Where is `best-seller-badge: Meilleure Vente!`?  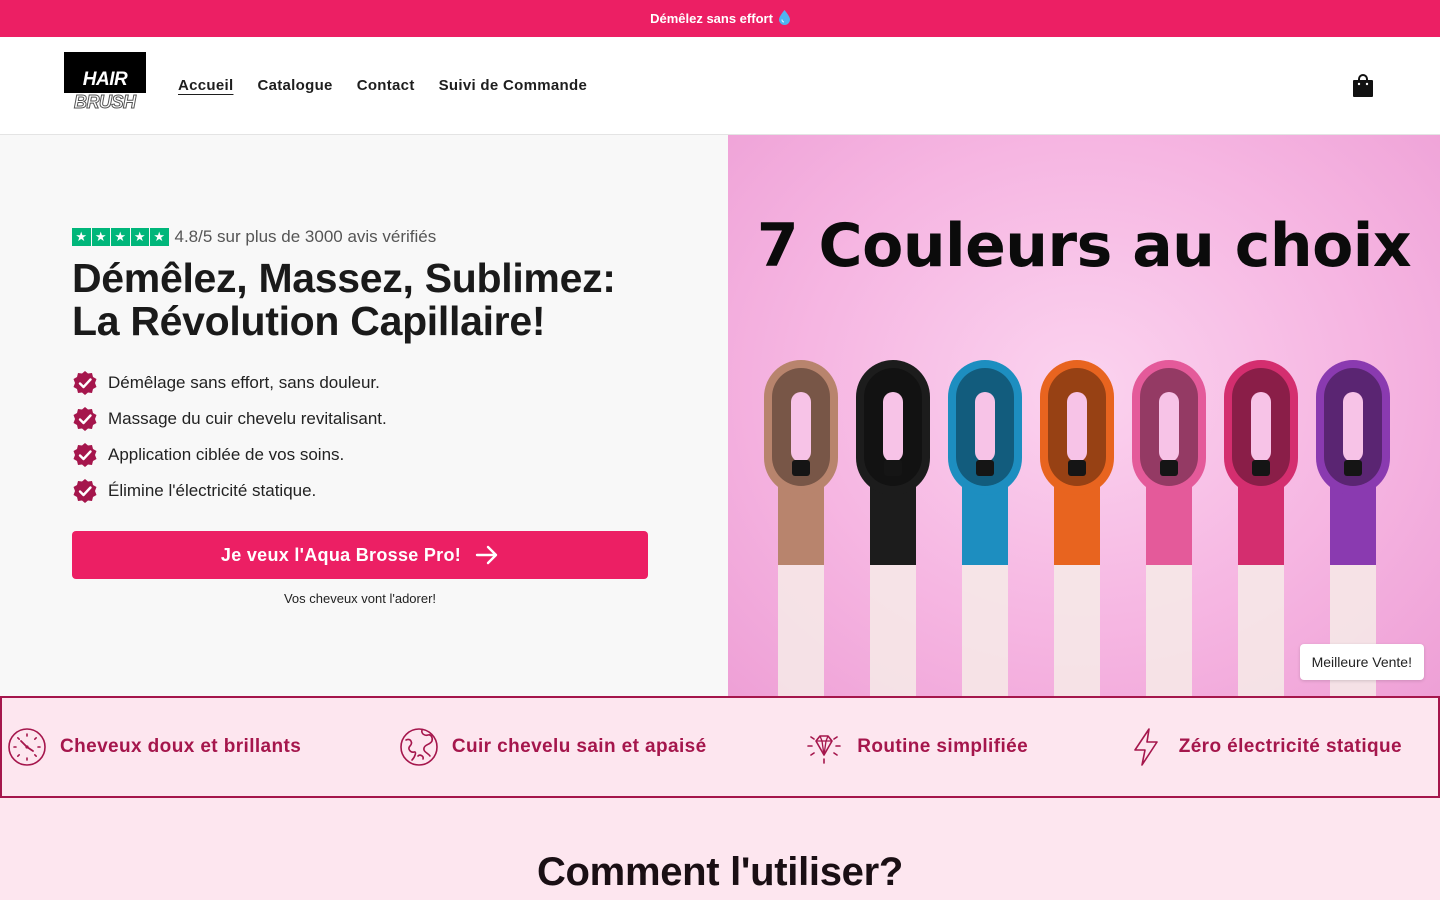
best-seller-badge: Meilleure Vente! is located at coordinates (1361, 662).